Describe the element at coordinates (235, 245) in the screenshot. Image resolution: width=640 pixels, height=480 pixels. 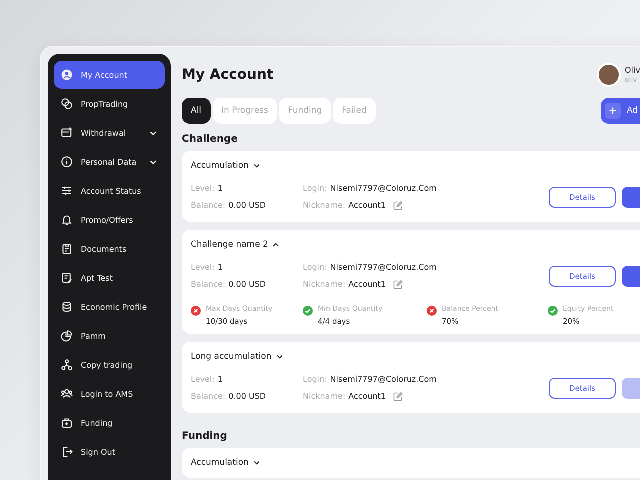
I see `account-name: Challenge name 2` at that location.